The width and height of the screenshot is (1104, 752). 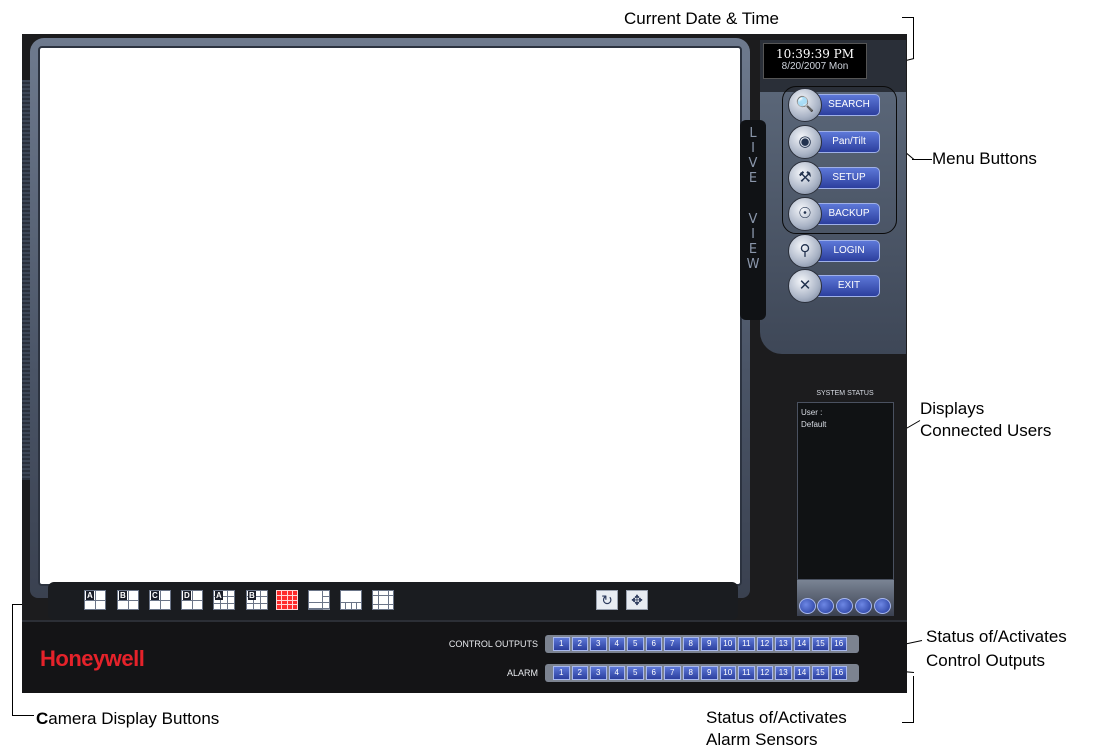 I want to click on control-output-button: 2, so click(x=579, y=644).